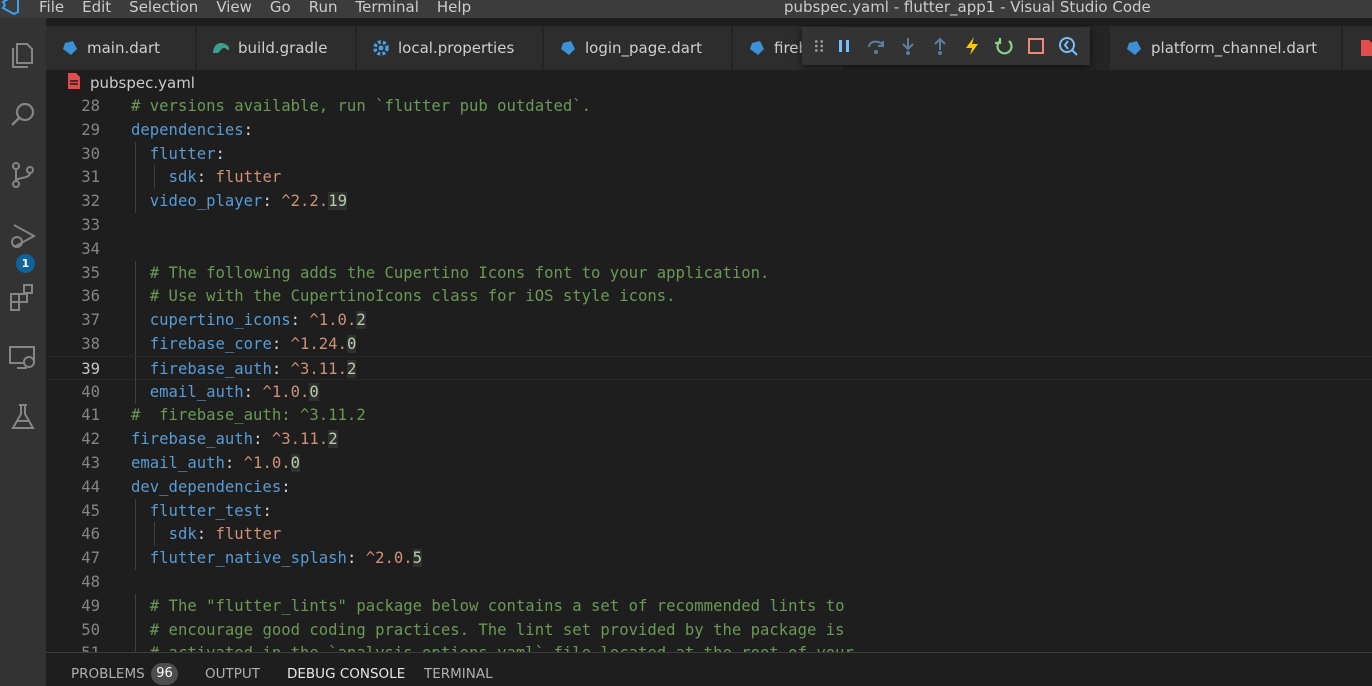  I want to click on line-number: 40, so click(90, 391).